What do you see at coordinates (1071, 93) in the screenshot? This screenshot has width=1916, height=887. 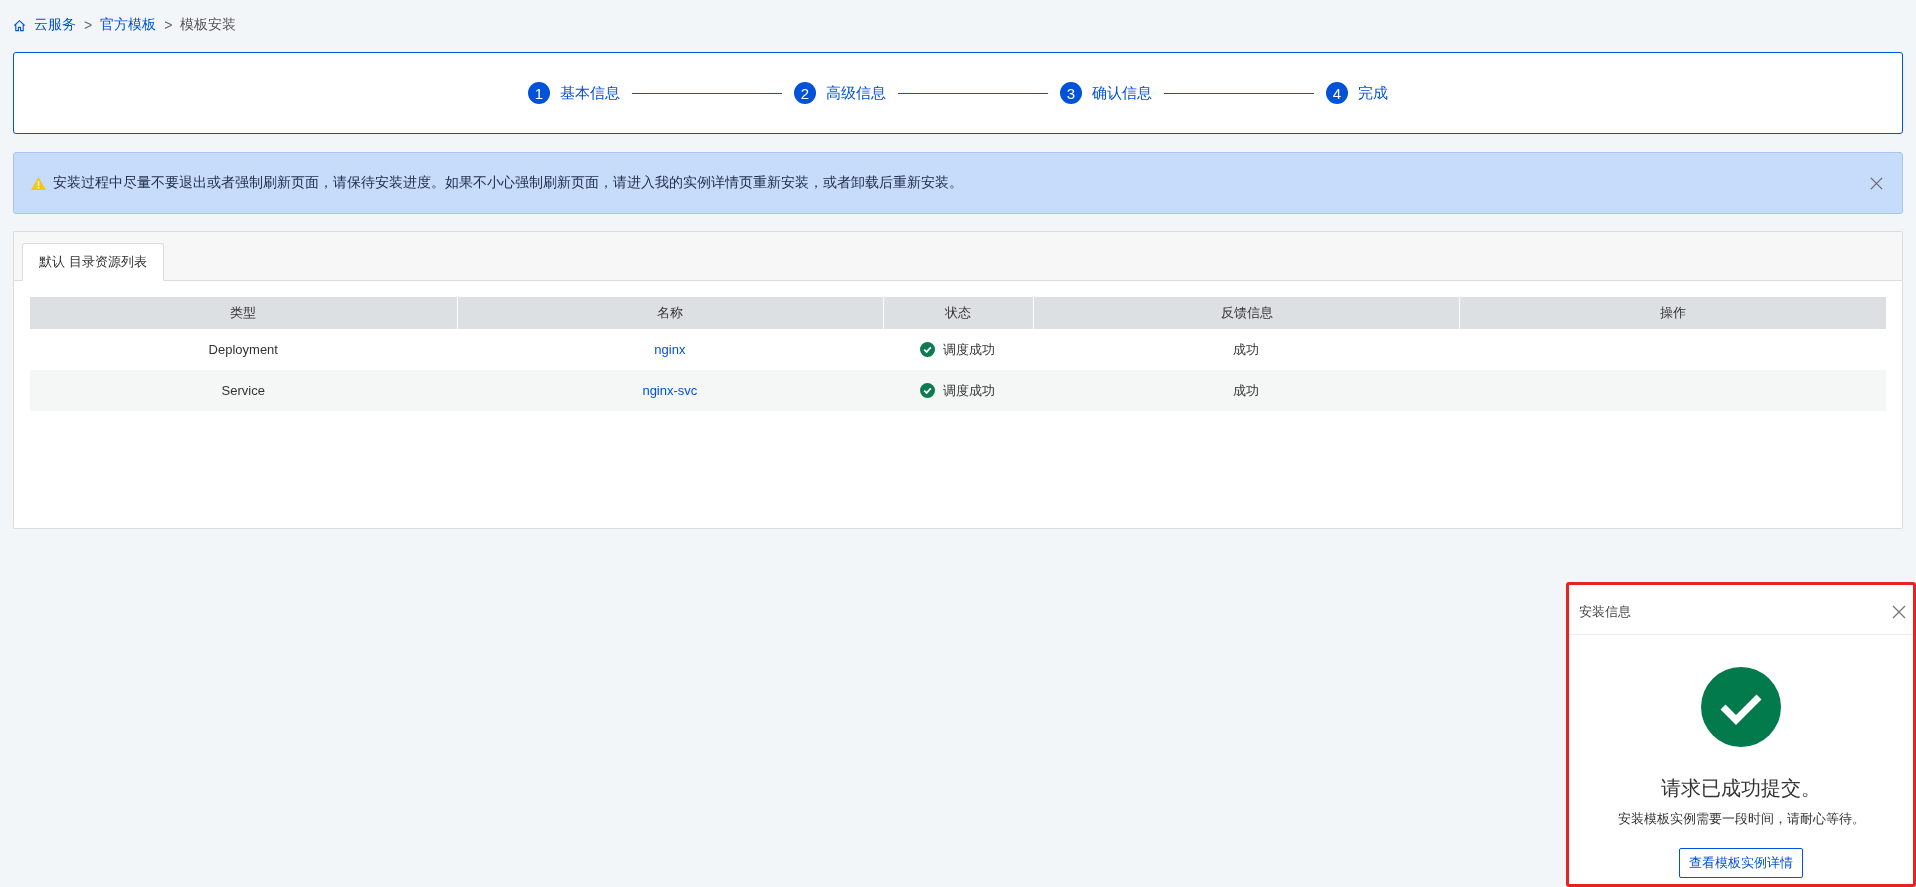 I see `step-number: 3` at bounding box center [1071, 93].